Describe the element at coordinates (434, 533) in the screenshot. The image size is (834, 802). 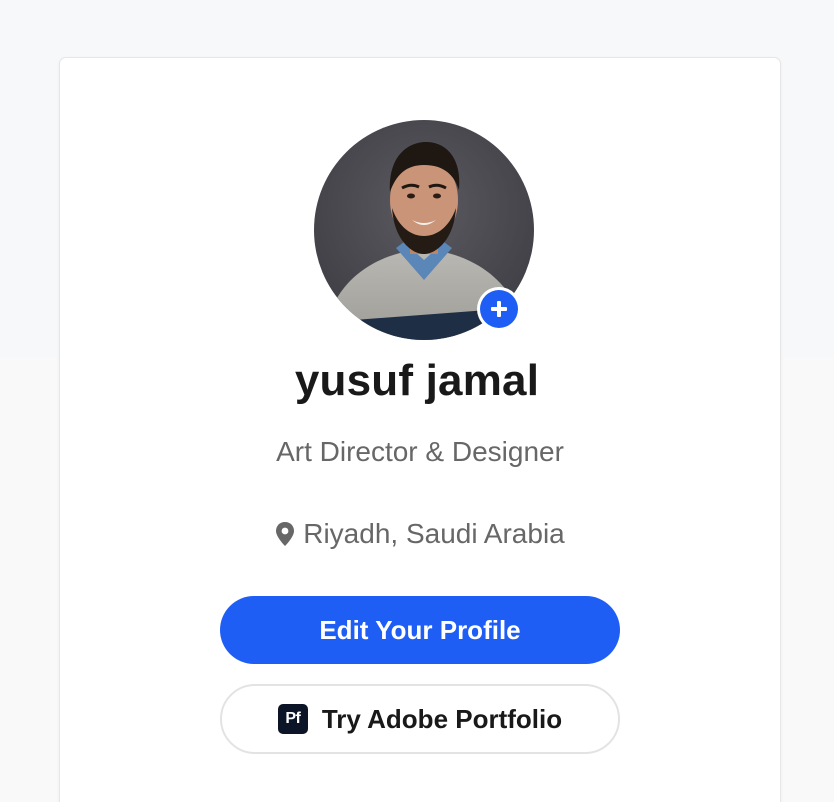
I see `location-text: Riyadh, Saudi Arabia` at that location.